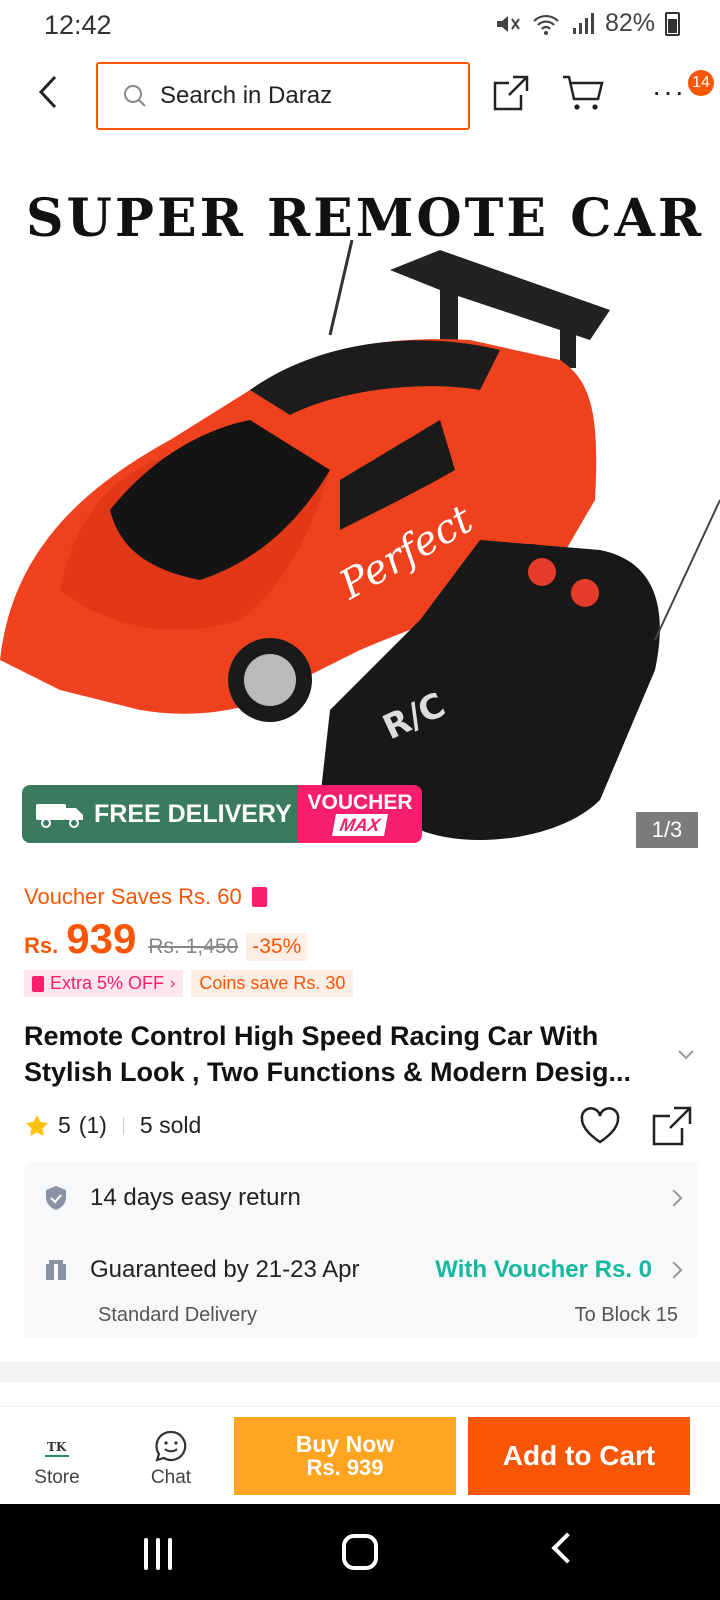 This screenshot has height=1600, width=720. Describe the element at coordinates (133, 896) in the screenshot. I see `voucher-saves-label: Voucher Saves Rs. 60` at that location.